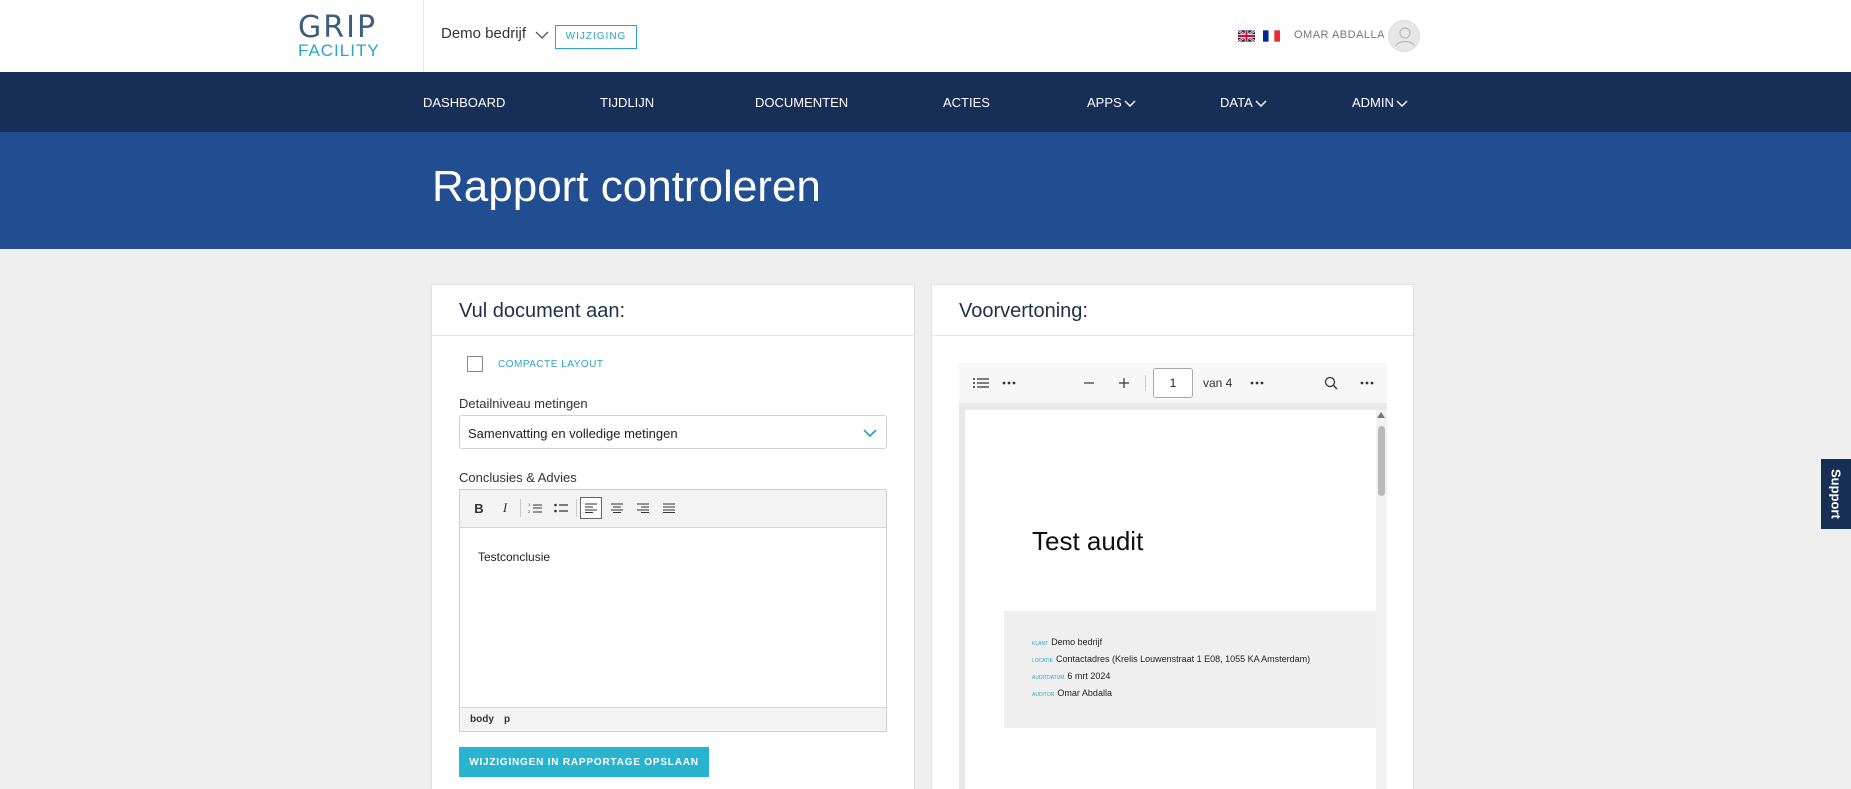 This screenshot has width=1851, height=789. I want to click on nav-acties: ACTIES, so click(966, 102).